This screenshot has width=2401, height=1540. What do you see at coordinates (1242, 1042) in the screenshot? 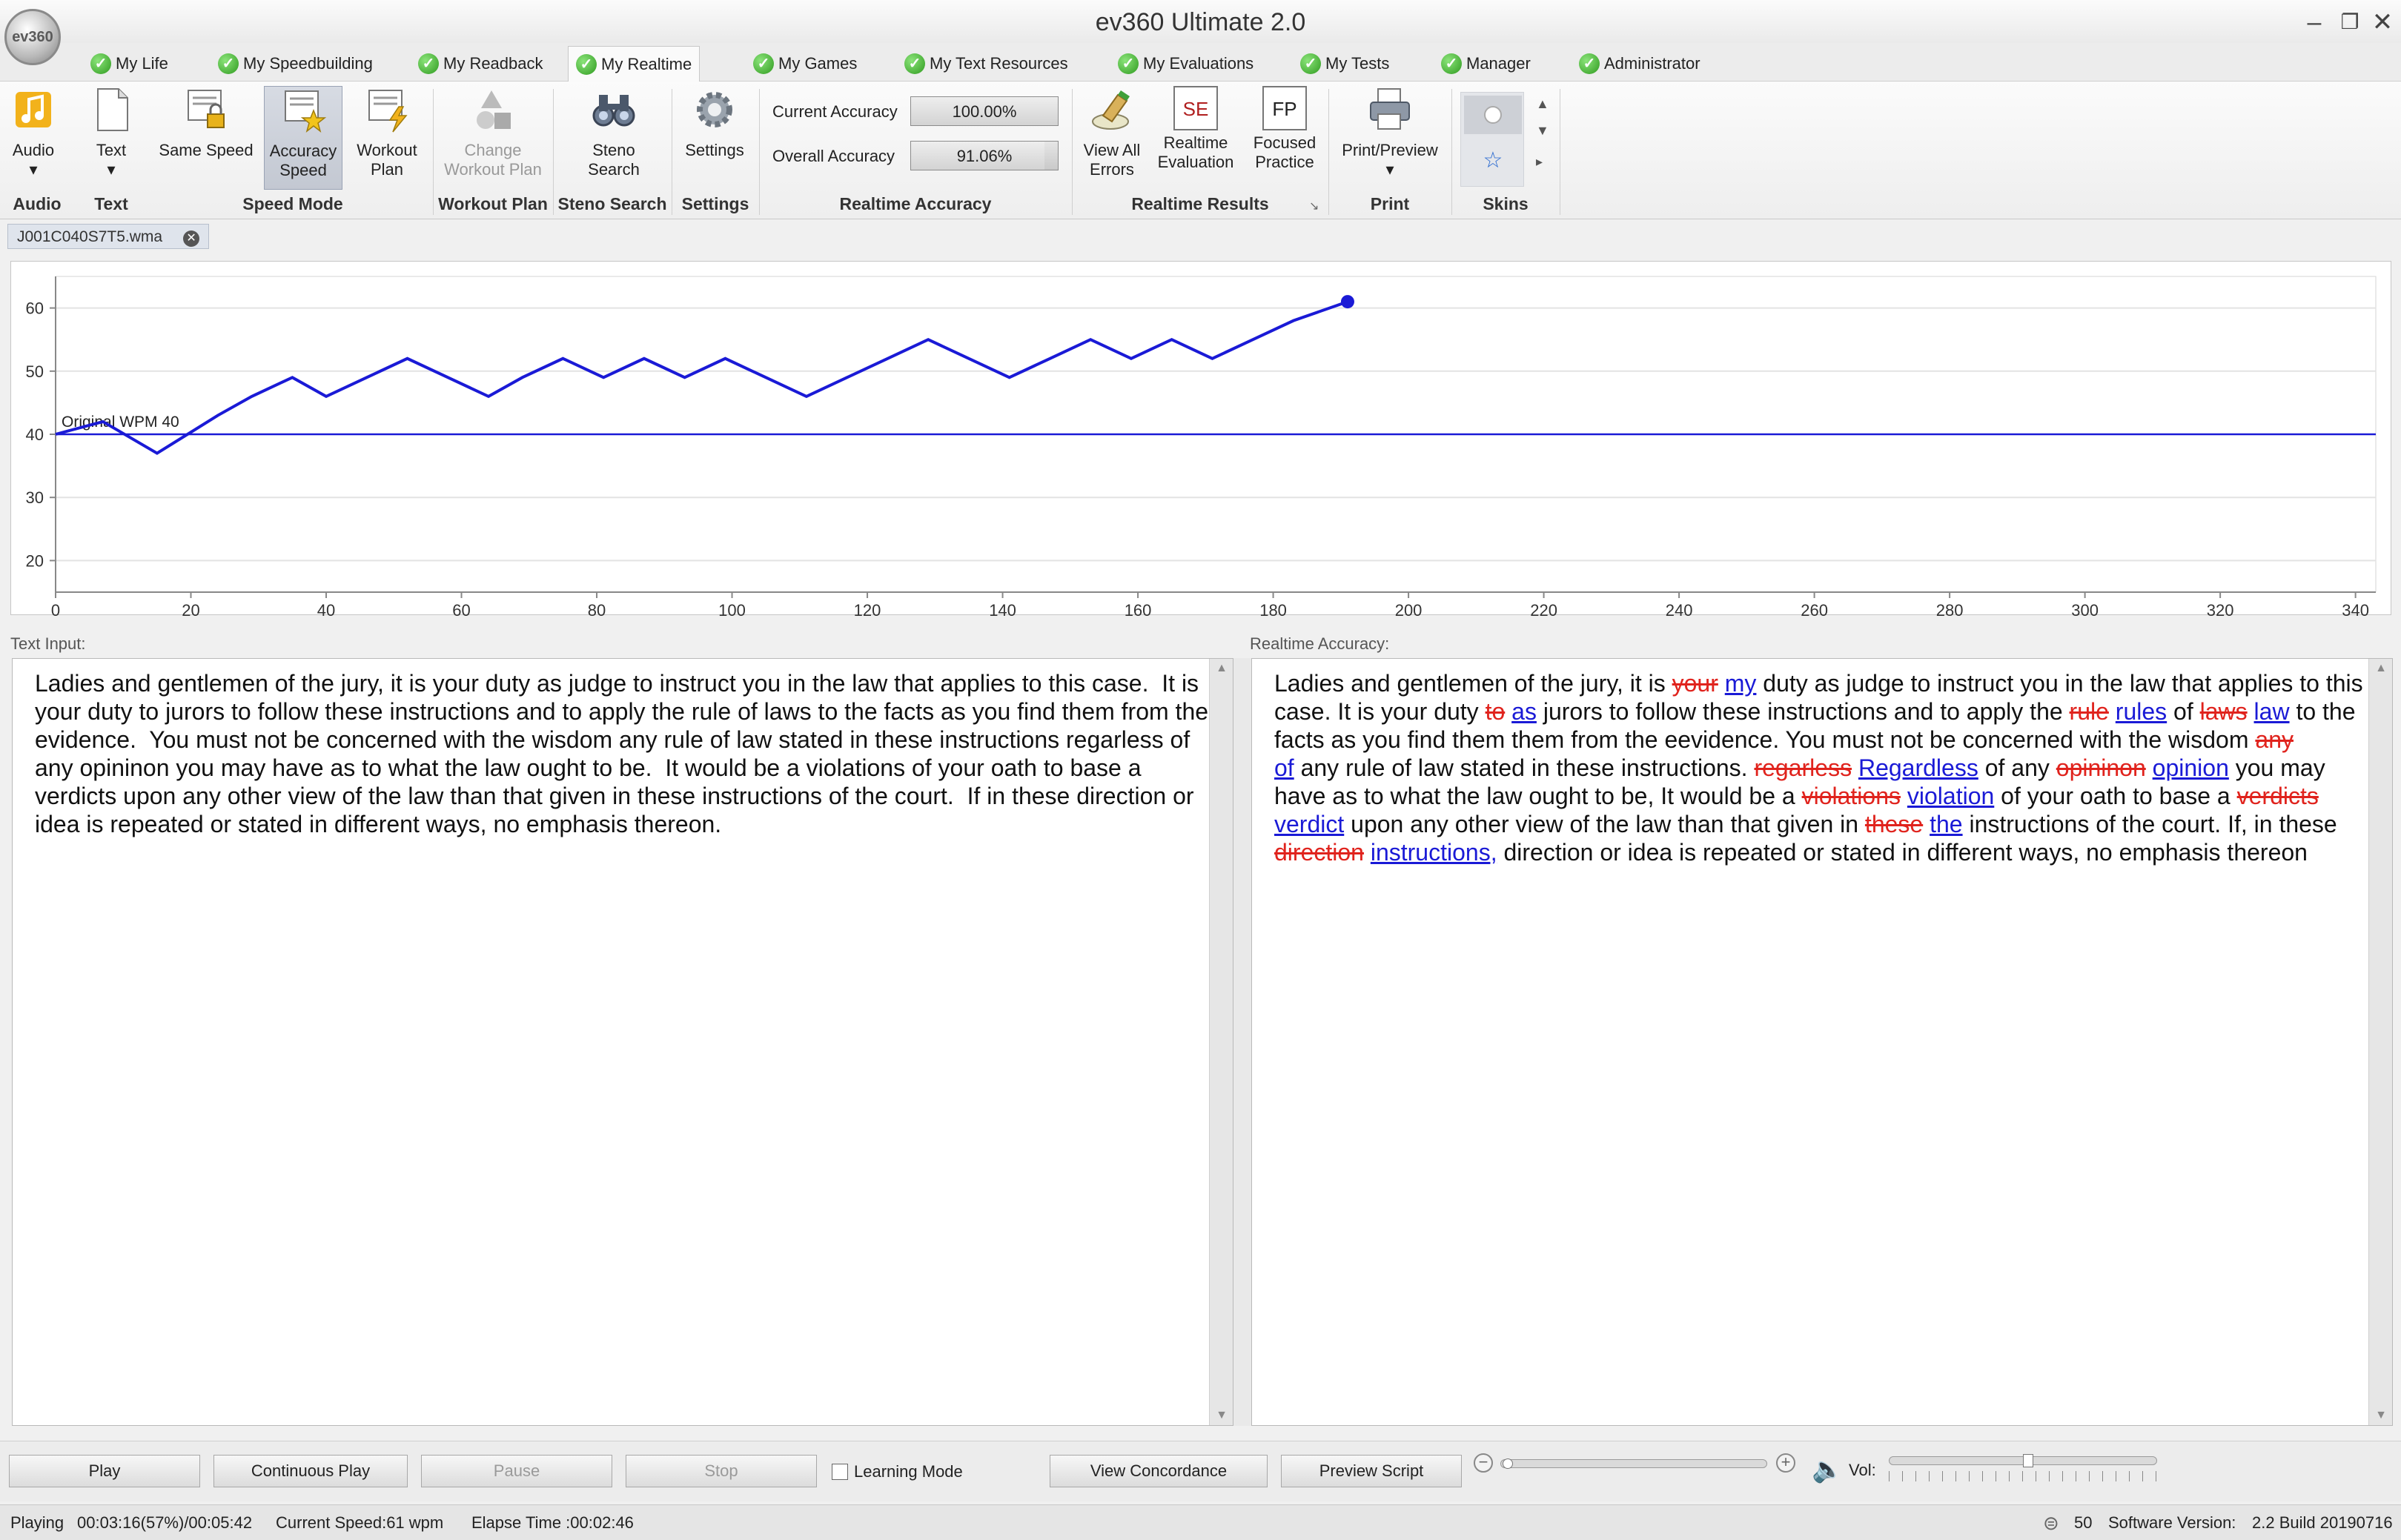
I see `panel-splitter` at bounding box center [1242, 1042].